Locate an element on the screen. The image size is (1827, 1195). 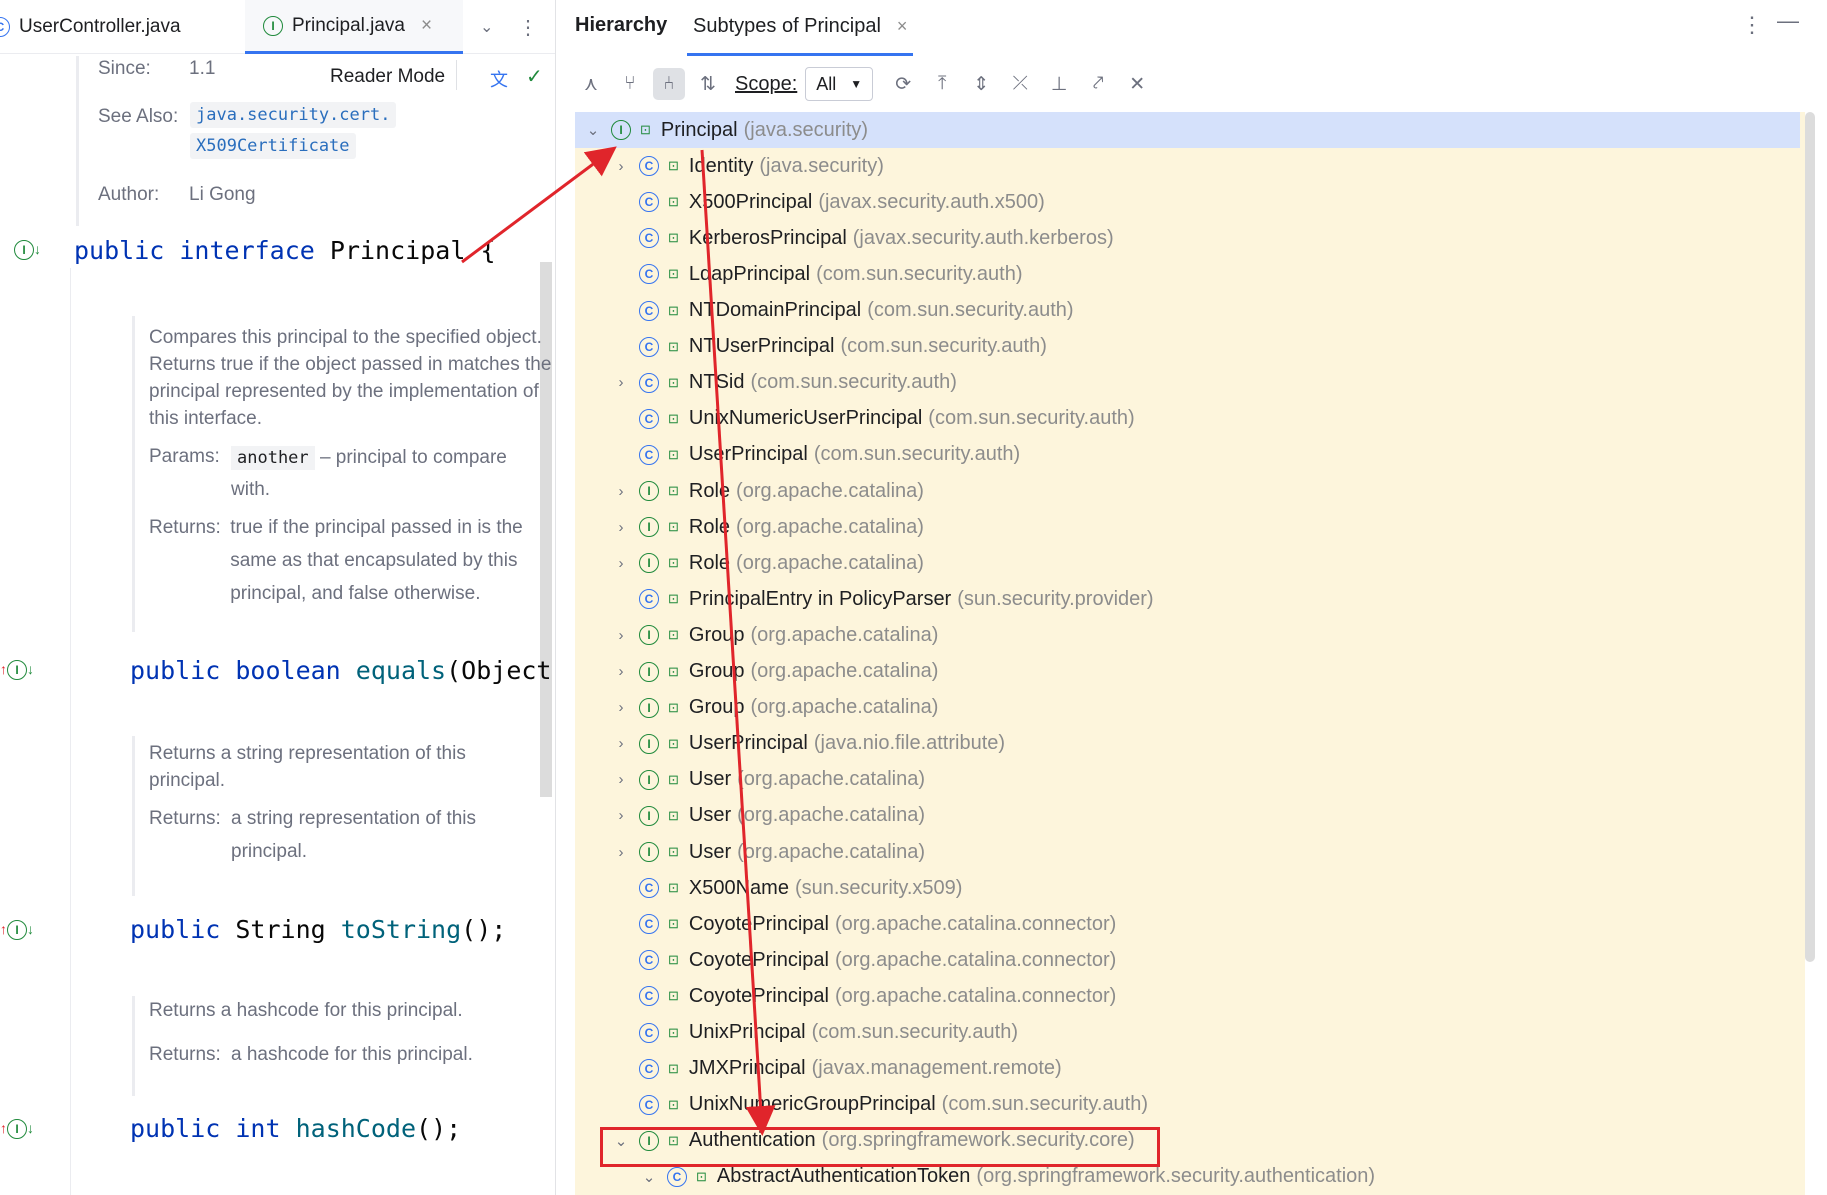
arrow-principal-to-authentication is located at coordinates (738, 642).